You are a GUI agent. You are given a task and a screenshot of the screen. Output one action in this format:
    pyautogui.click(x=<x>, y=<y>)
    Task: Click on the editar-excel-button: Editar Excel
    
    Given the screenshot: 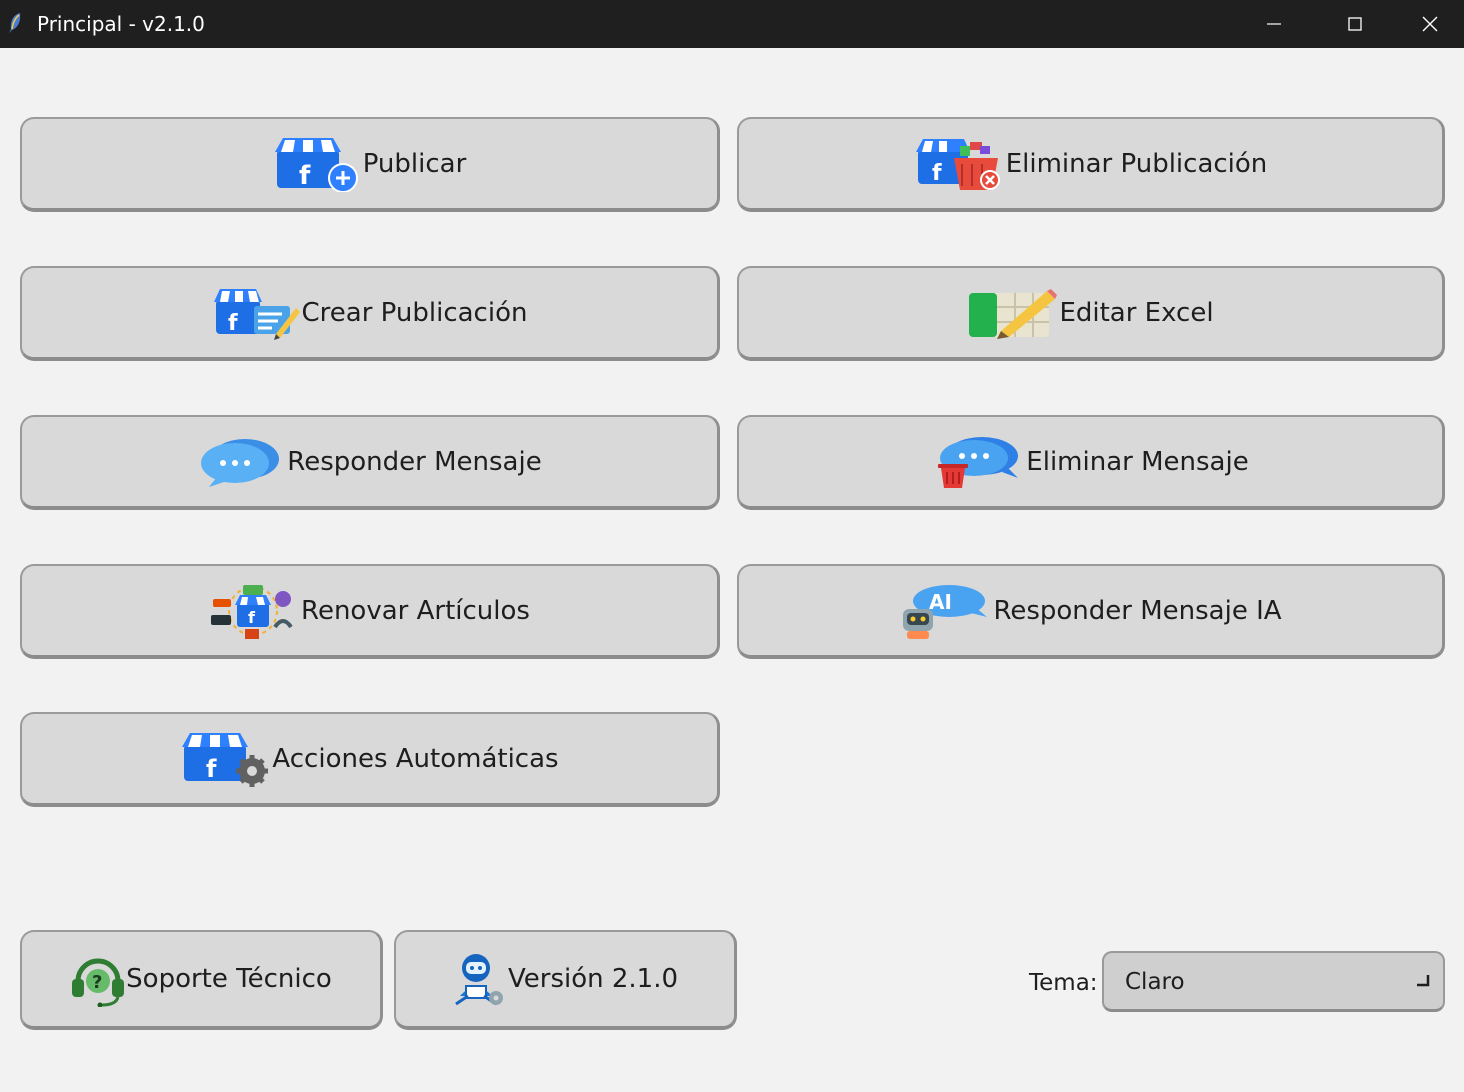 What is the action you would take?
    pyautogui.click(x=1091, y=313)
    